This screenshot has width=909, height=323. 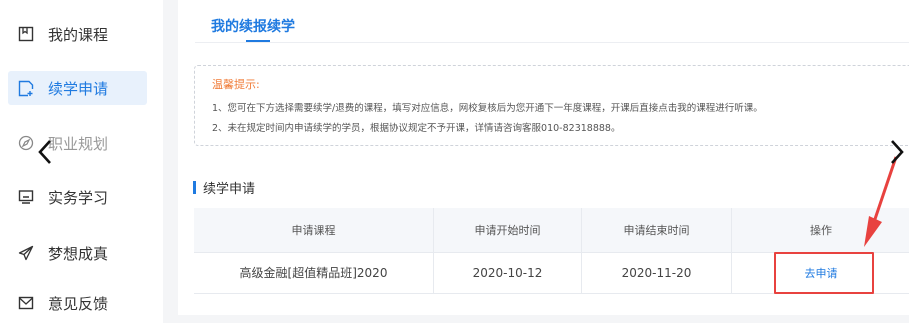 What do you see at coordinates (229, 189) in the screenshot?
I see `section-title: 续学申请` at bounding box center [229, 189].